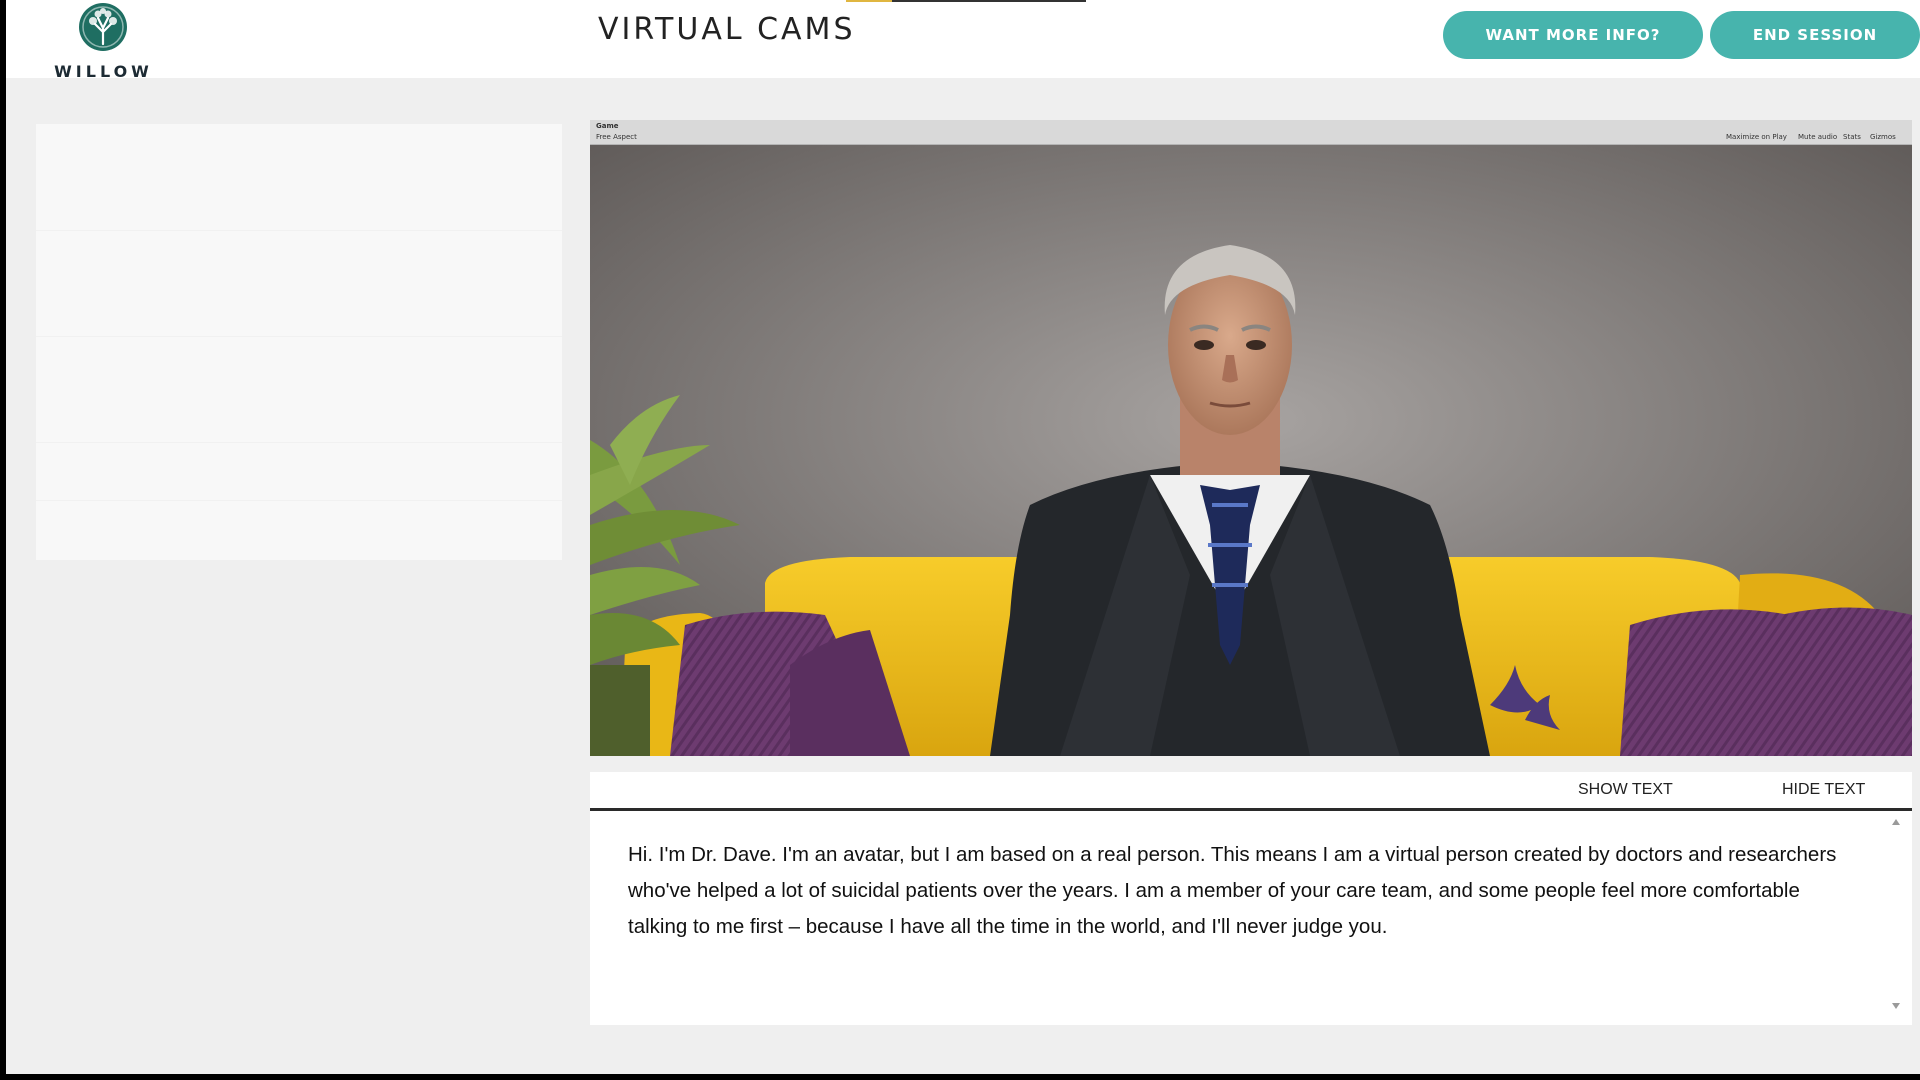  What do you see at coordinates (299, 342) in the screenshot?
I see `side-panel` at bounding box center [299, 342].